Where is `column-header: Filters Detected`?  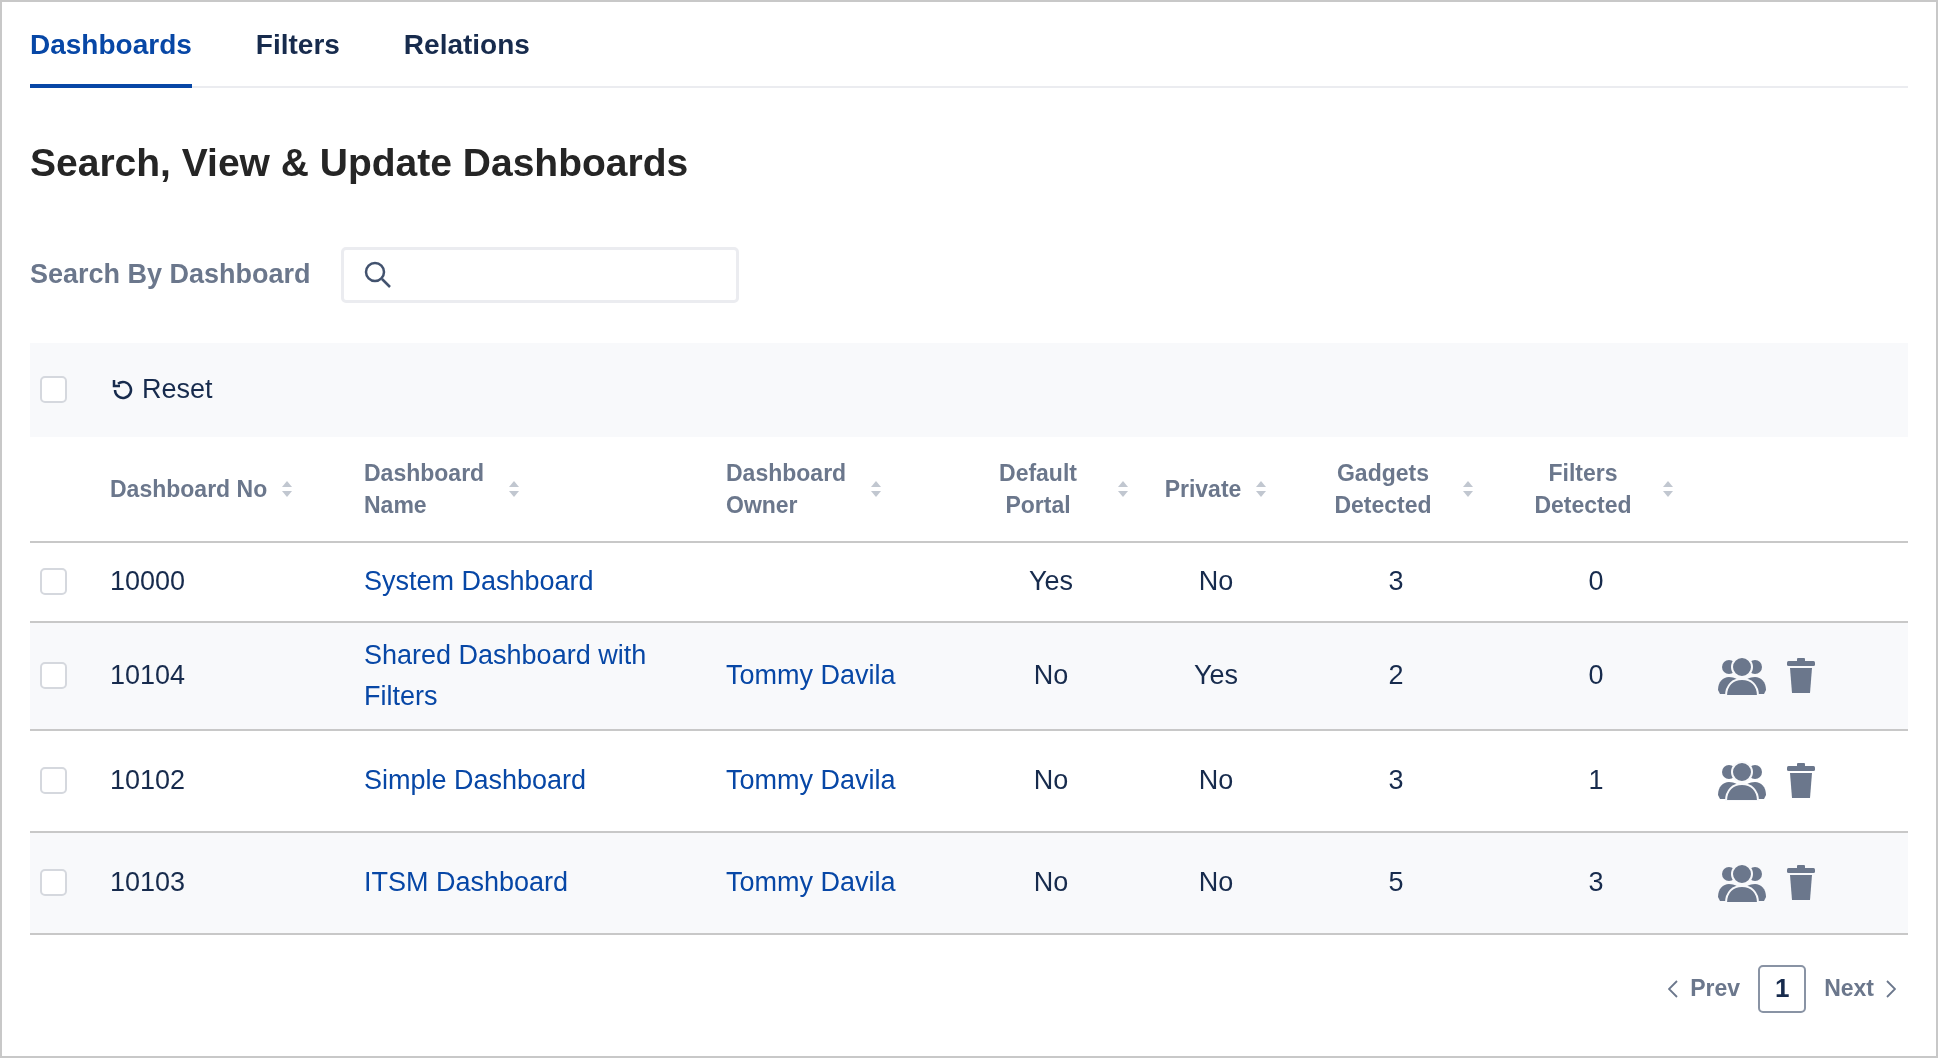
column-header: Filters Detected is located at coordinates (1583, 489).